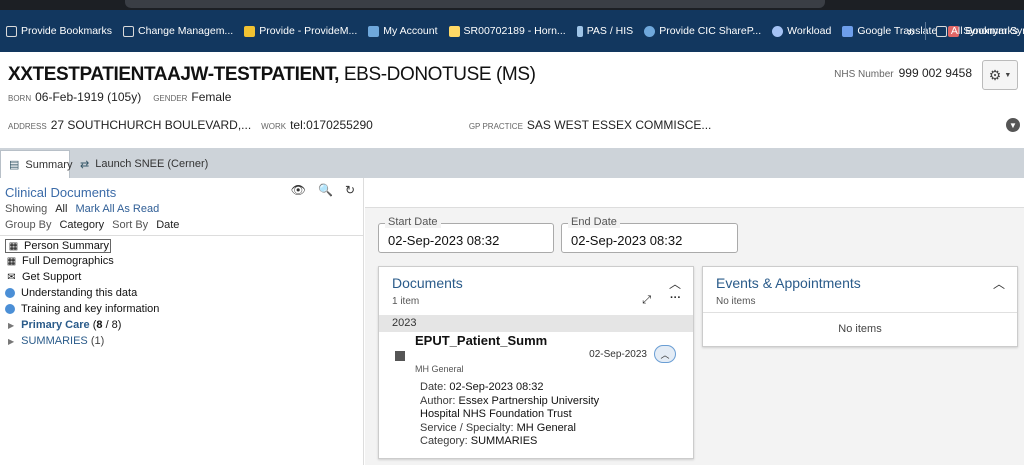 Image resolution: width=1024 pixels, height=465 pixels. I want to click on search-icon: 🔍, so click(325, 190).